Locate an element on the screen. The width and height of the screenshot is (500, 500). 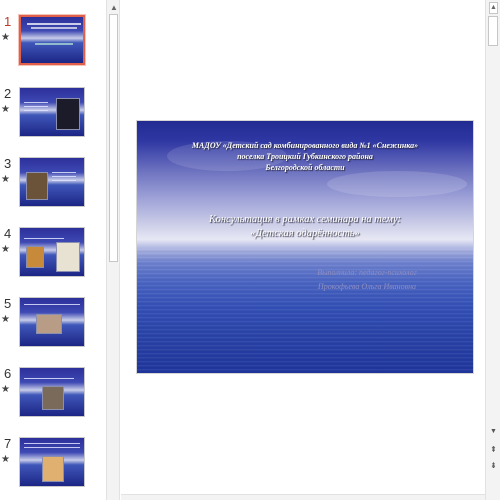
organization-line-3: Белгородской области is located at coordinates (305, 167).